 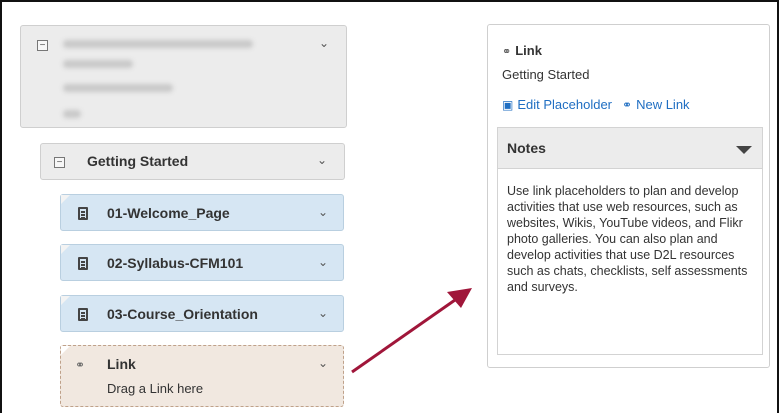 I want to click on panel-actions: ▣ Edit Placeholder ⚭ New Link, so click(x=596, y=104).